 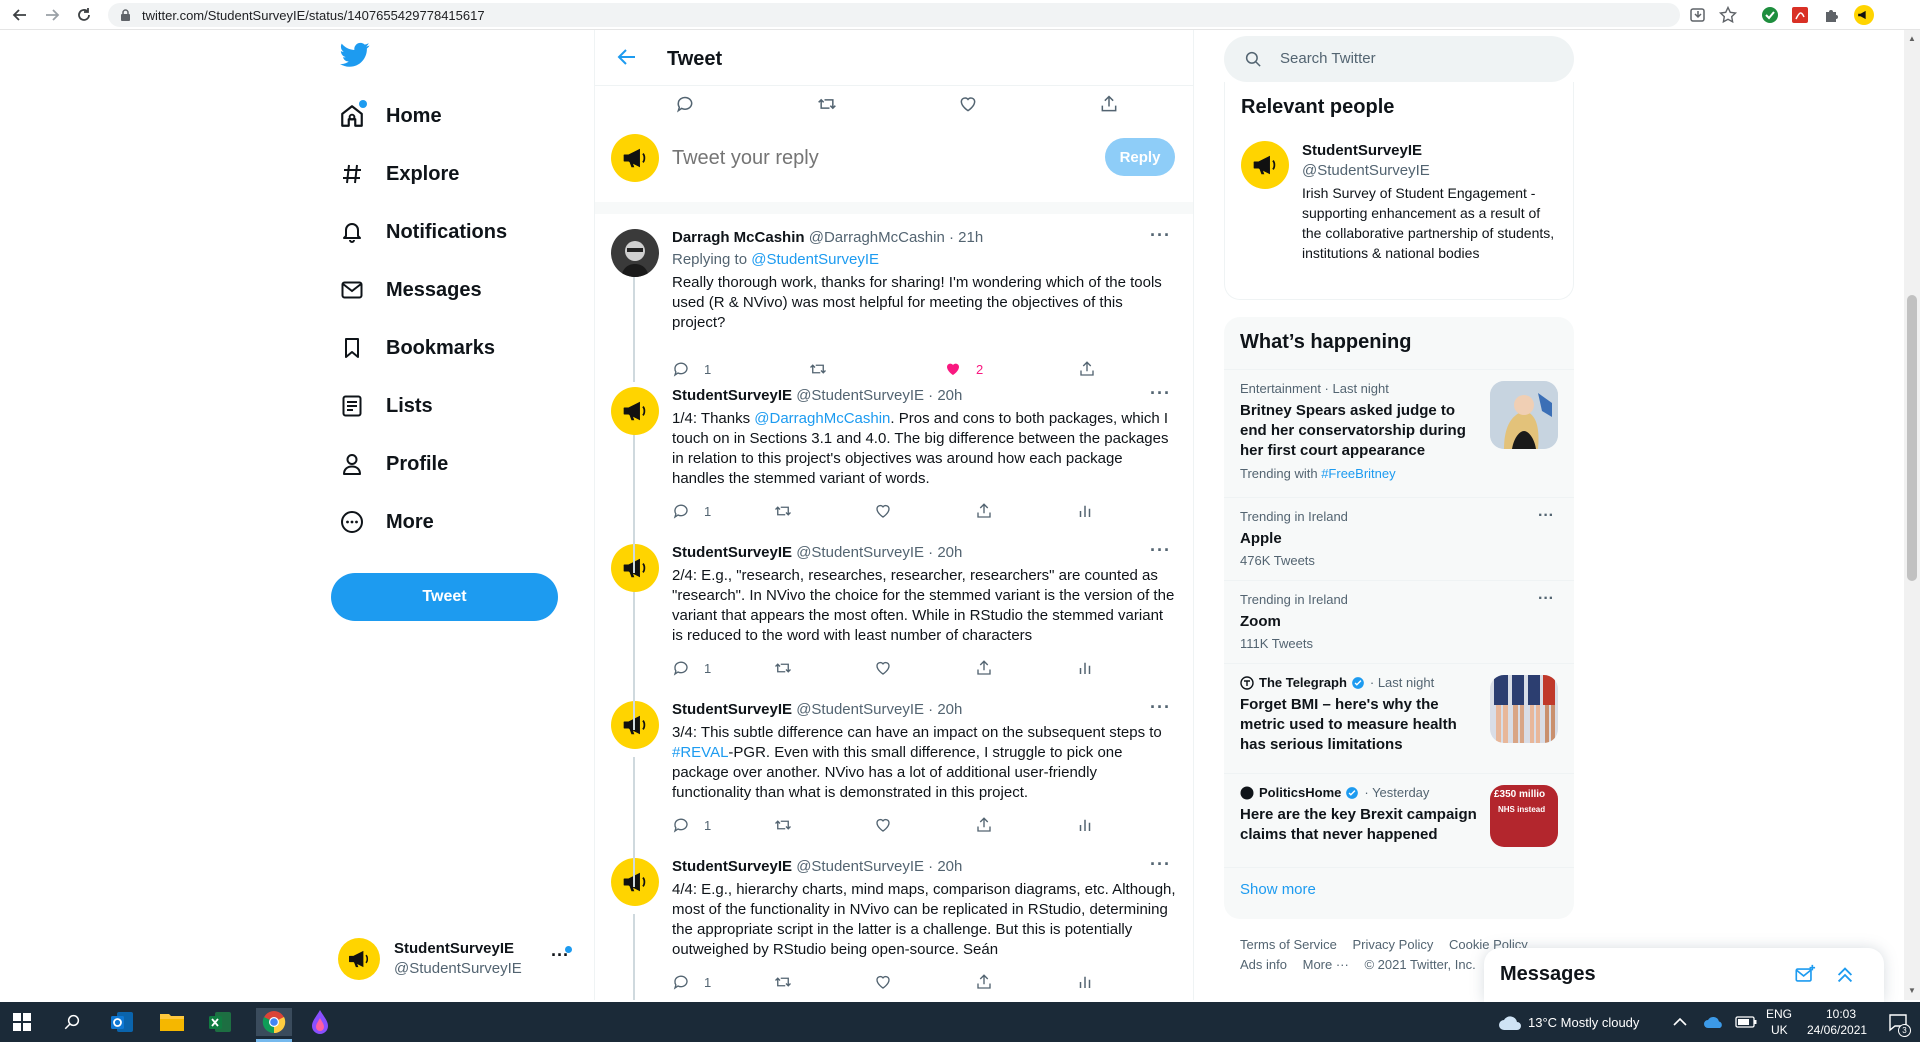 I want to click on clock-time: 10:03, so click(x=1841, y=1014).